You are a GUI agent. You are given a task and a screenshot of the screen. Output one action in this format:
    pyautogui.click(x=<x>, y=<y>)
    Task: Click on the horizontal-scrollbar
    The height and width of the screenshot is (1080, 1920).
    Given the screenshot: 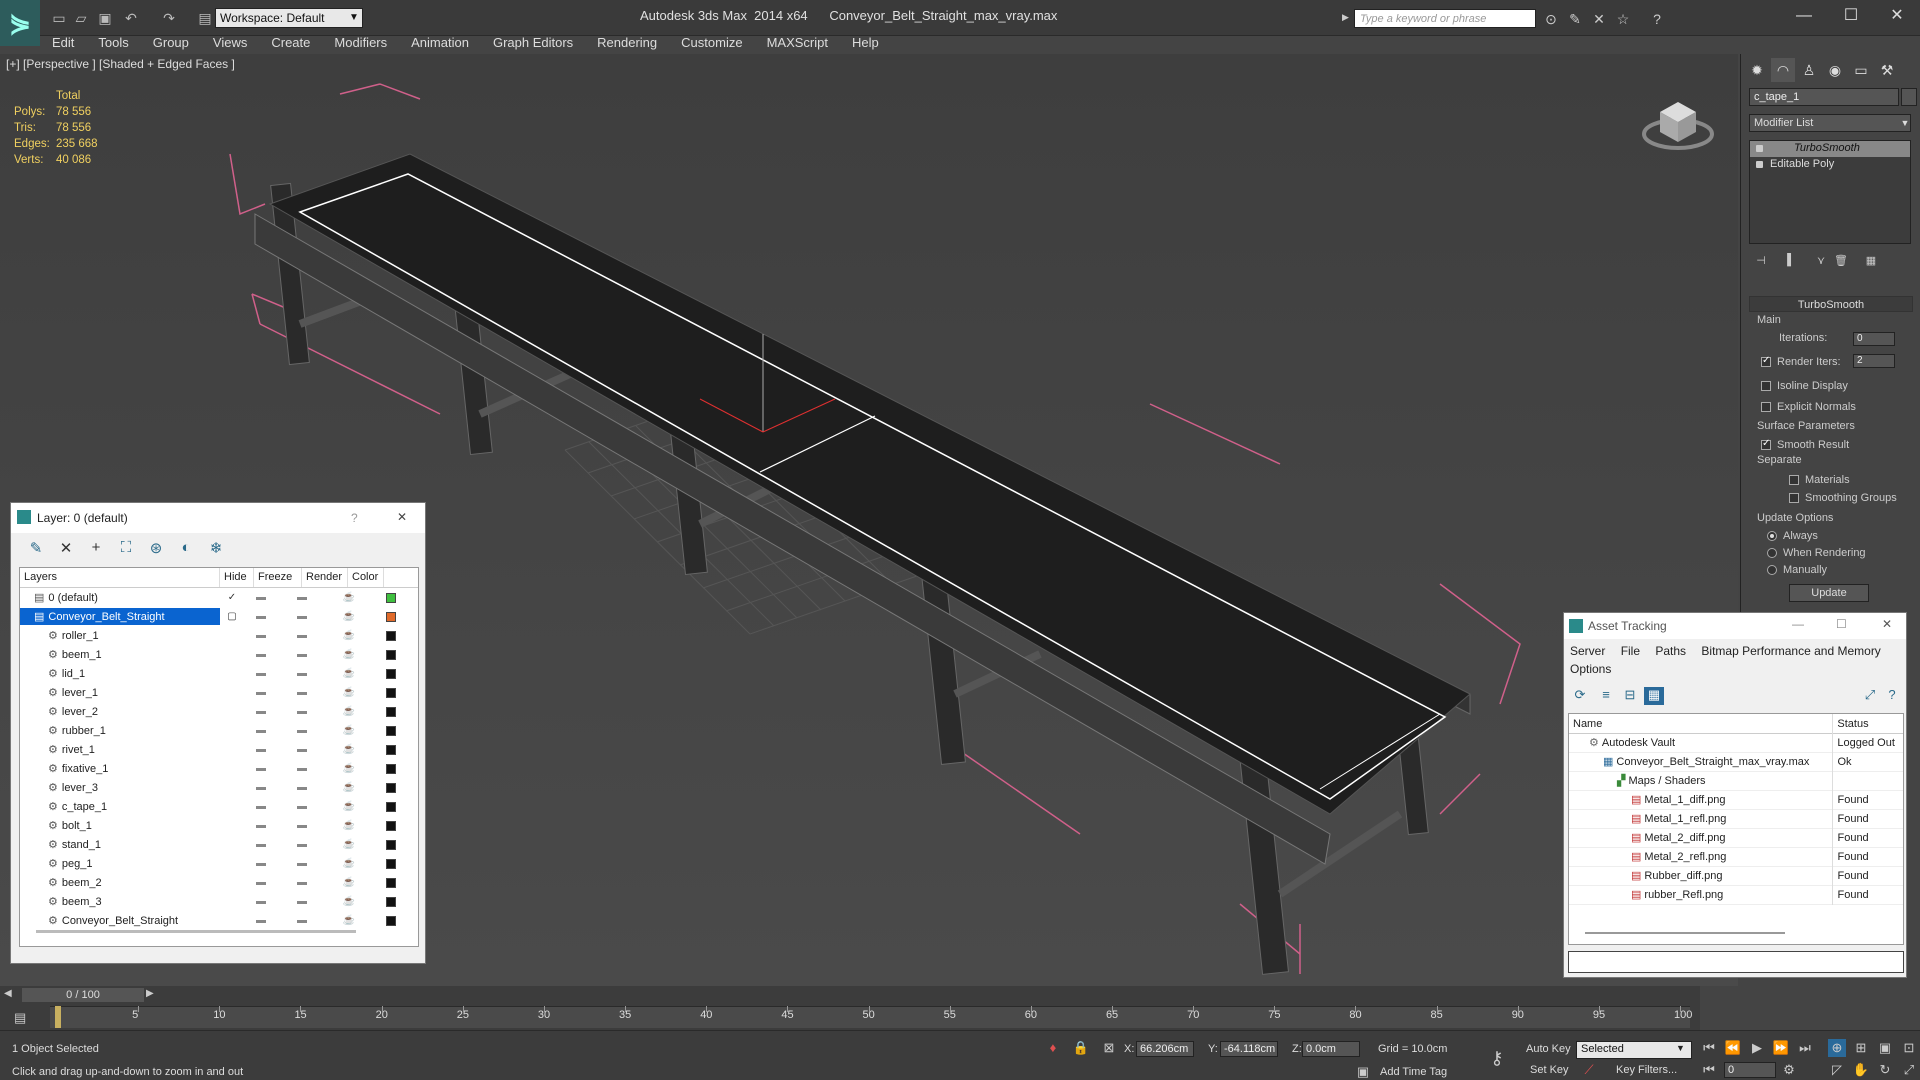 What is the action you would take?
    pyautogui.click(x=196, y=931)
    